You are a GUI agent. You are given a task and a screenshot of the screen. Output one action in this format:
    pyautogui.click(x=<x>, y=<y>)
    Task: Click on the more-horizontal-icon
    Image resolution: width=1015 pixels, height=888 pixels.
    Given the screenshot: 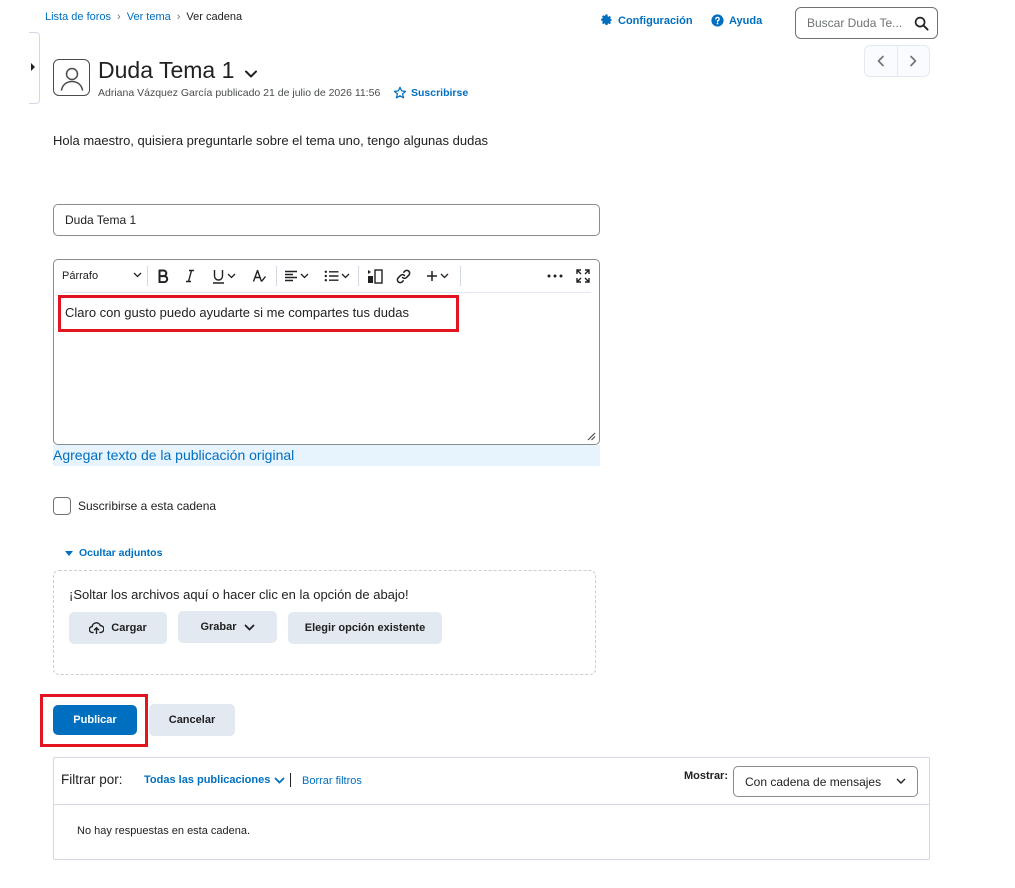 What is the action you would take?
    pyautogui.click(x=555, y=276)
    